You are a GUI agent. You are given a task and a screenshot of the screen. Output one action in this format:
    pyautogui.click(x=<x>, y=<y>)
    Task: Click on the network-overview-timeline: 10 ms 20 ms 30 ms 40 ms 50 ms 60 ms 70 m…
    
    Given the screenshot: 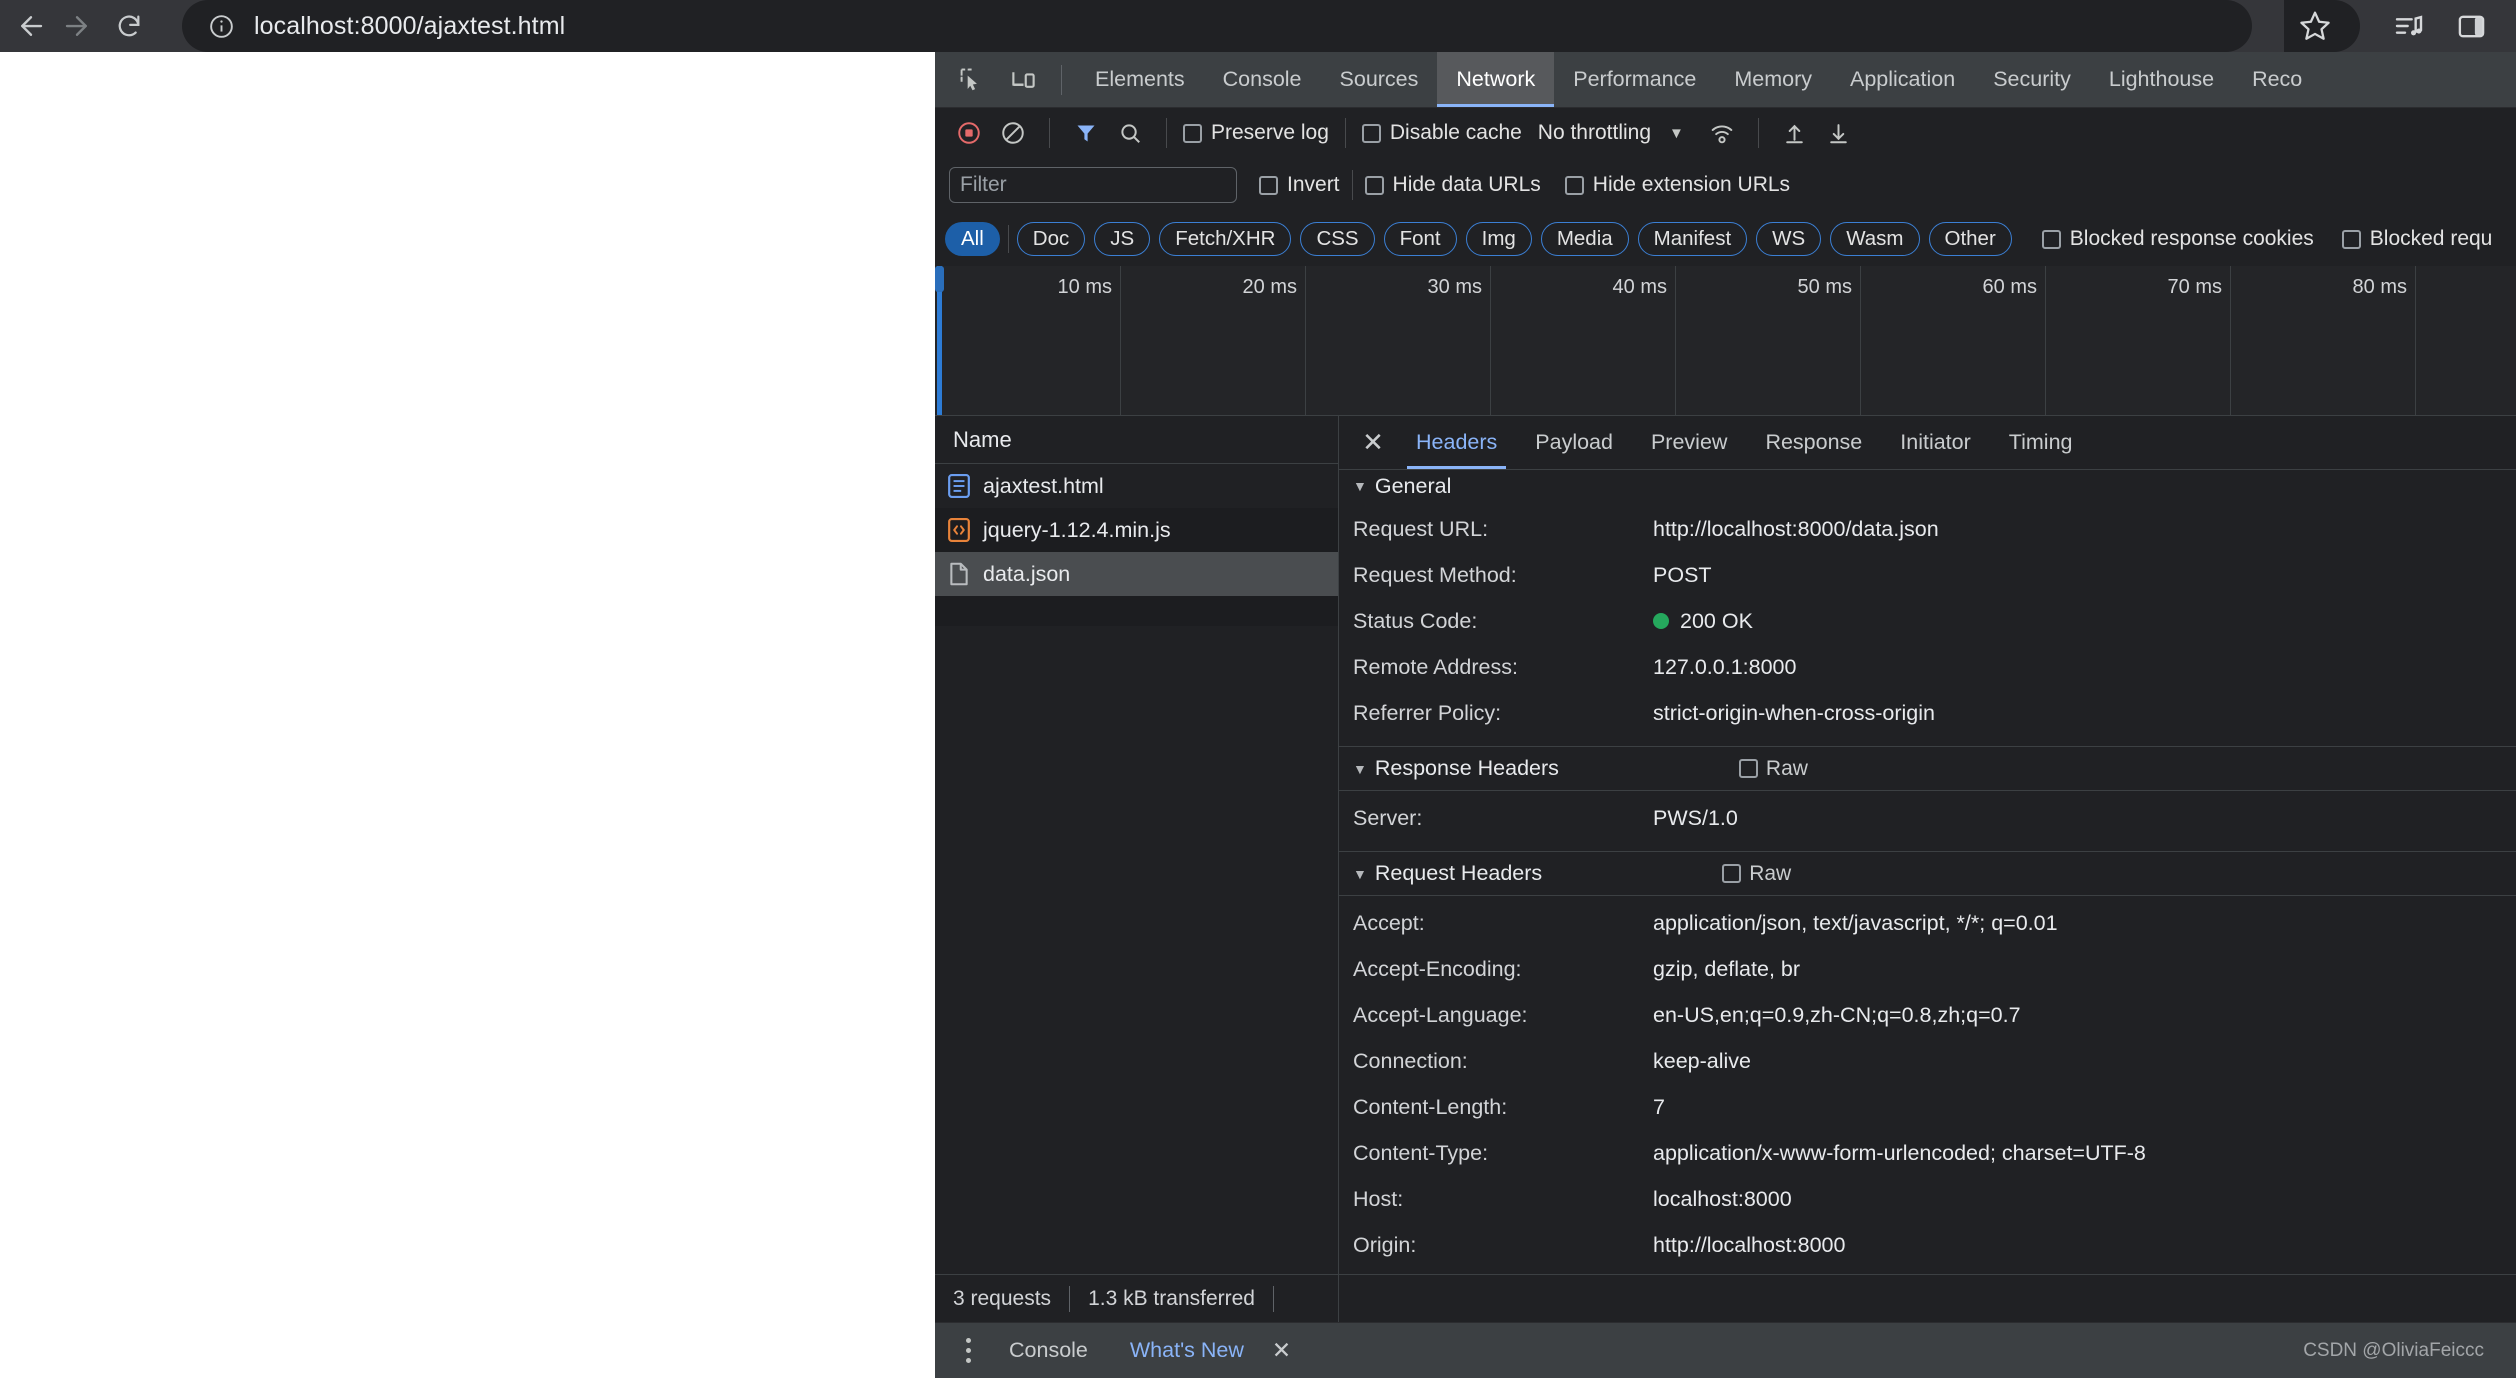 What is the action you would take?
    pyautogui.click(x=1725, y=341)
    